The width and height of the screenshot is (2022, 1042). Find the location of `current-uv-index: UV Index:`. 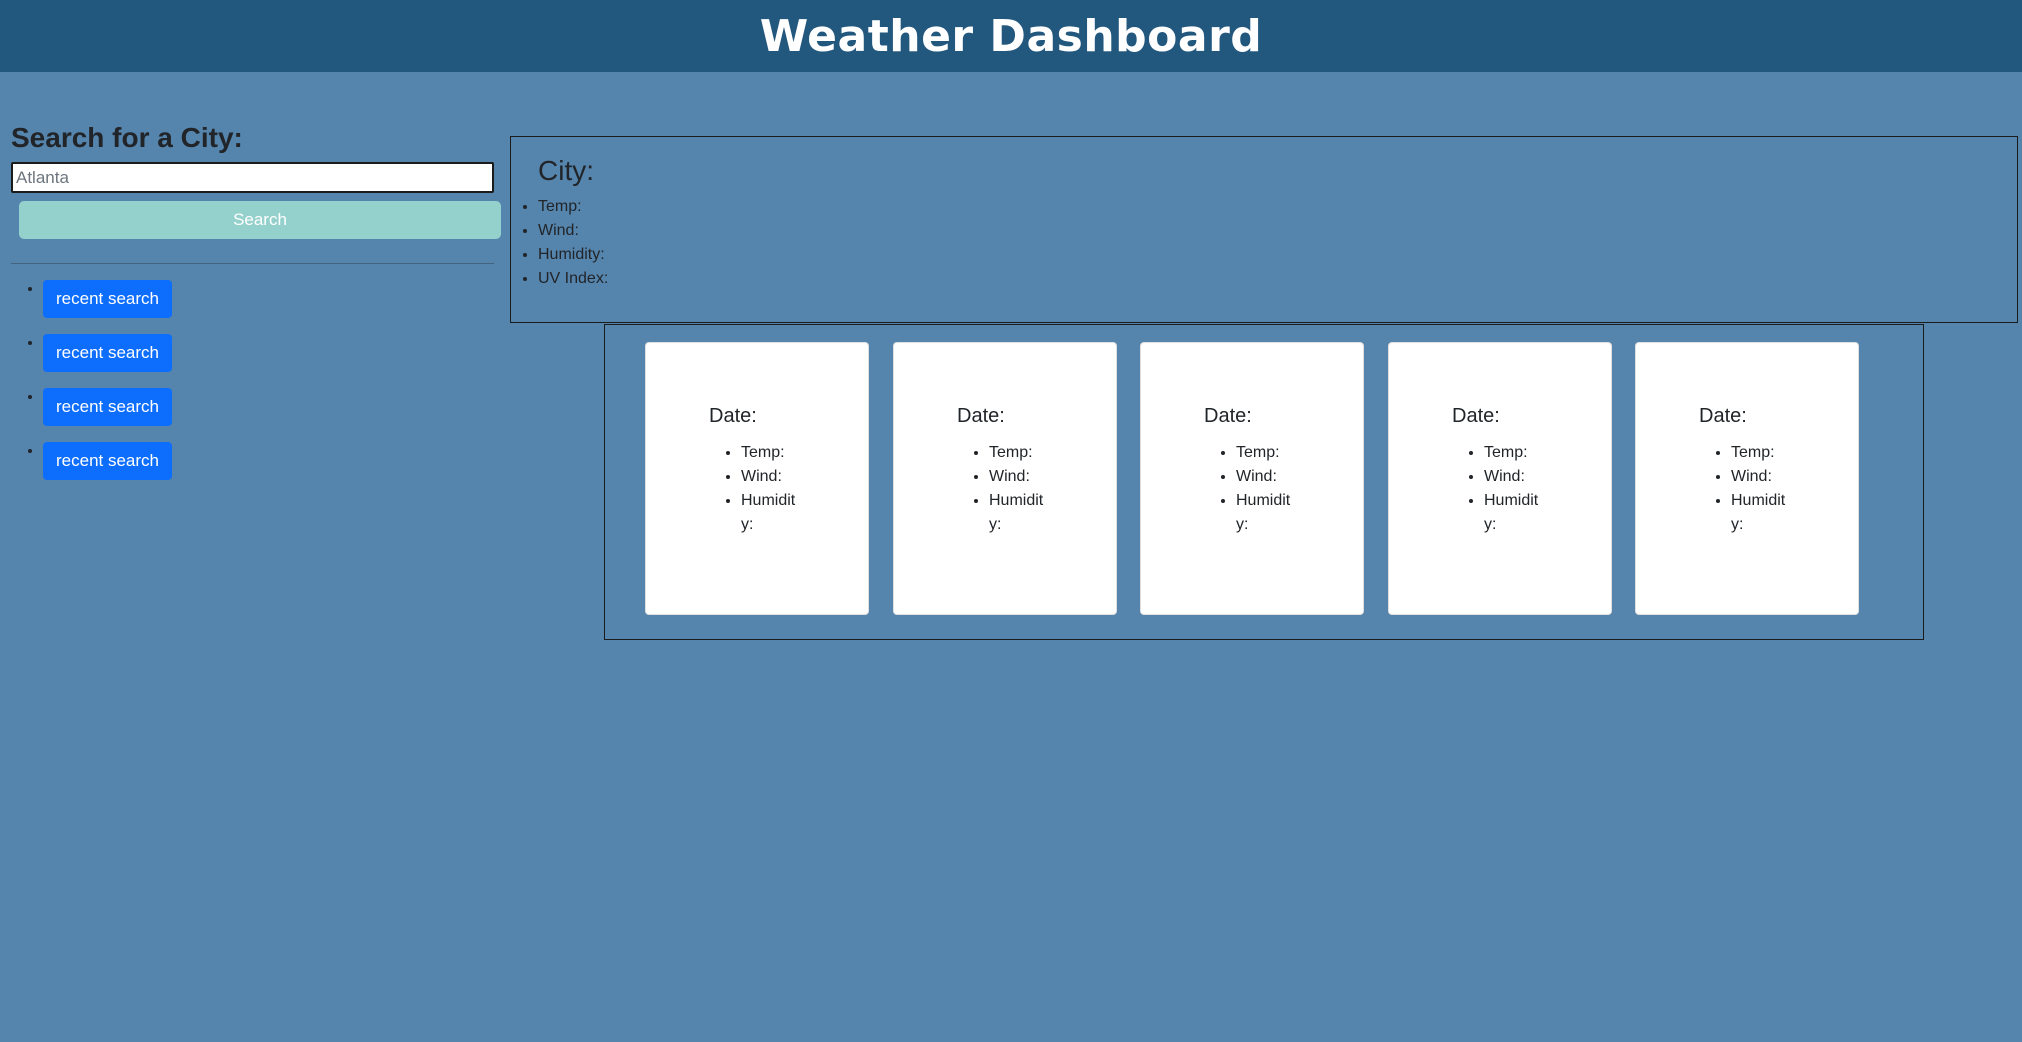

current-uv-index: UV Index: is located at coordinates (1277, 279).